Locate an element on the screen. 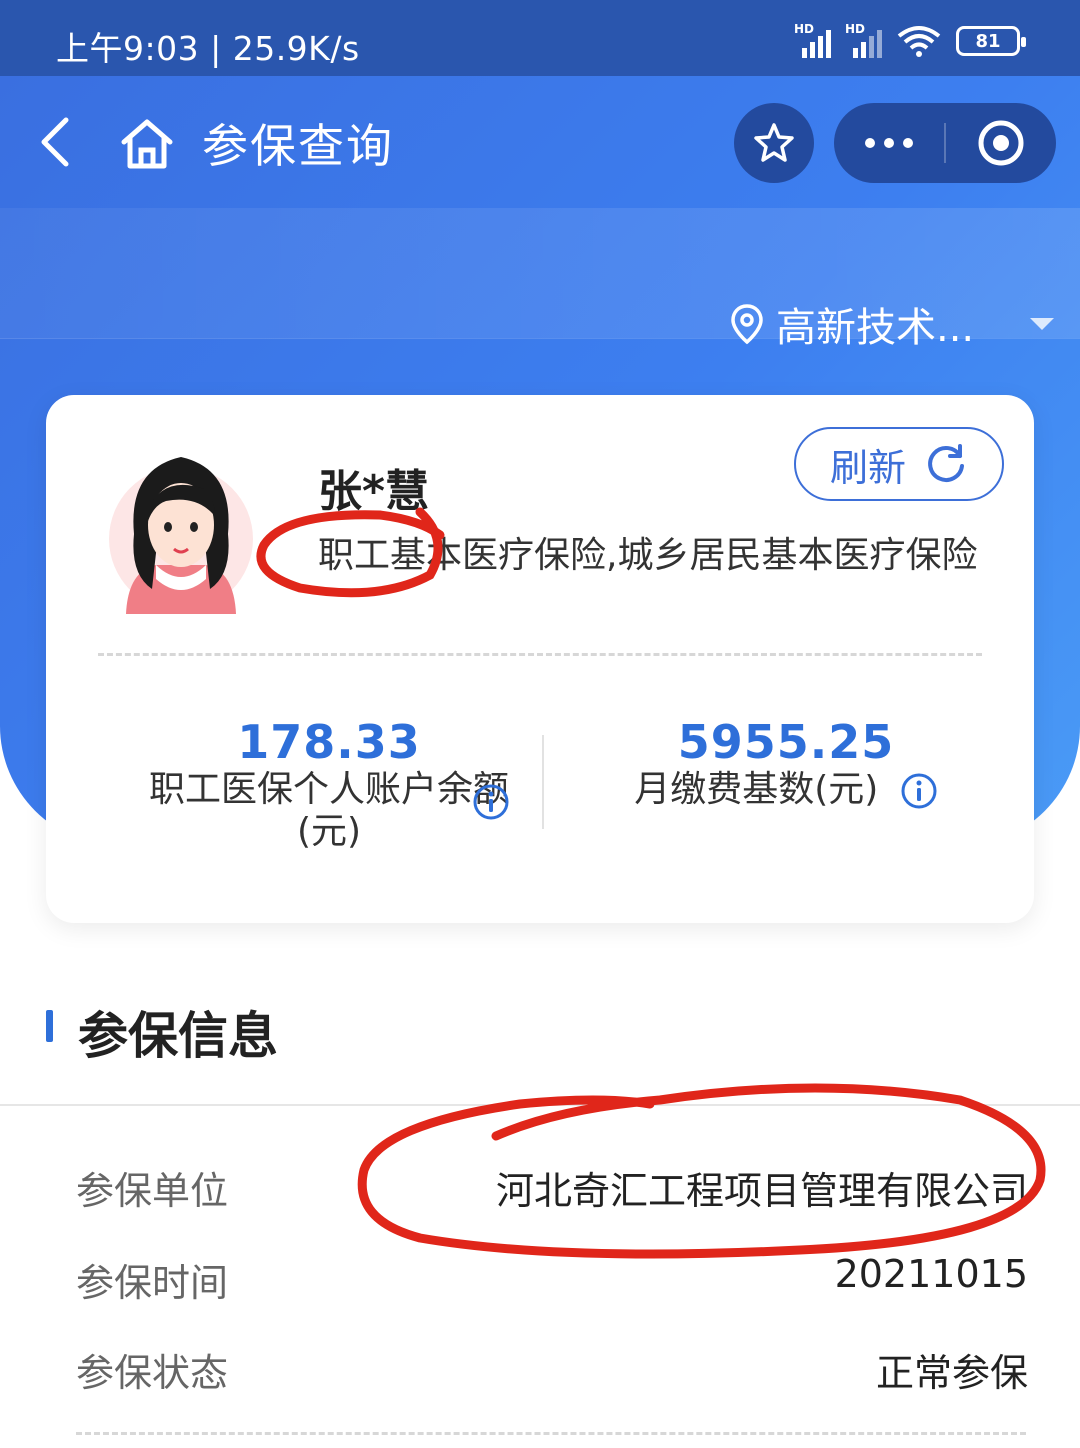  info-icon is located at coordinates (919, 791).